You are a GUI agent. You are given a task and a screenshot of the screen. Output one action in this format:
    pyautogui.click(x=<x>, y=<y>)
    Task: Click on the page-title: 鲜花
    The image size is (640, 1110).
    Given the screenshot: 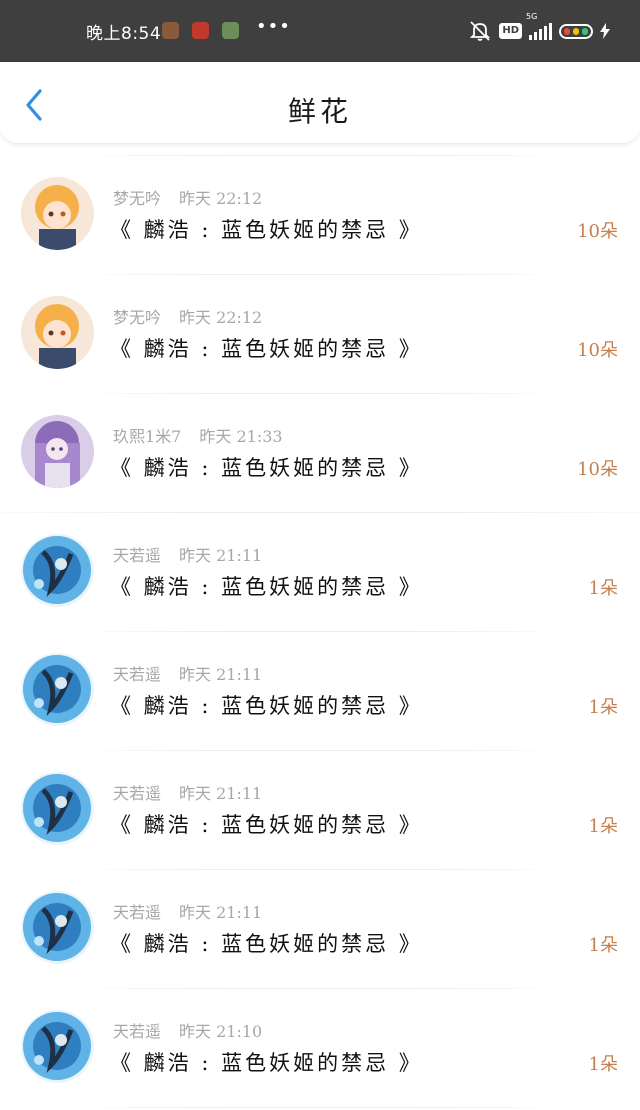 What is the action you would take?
    pyautogui.click(x=319, y=111)
    